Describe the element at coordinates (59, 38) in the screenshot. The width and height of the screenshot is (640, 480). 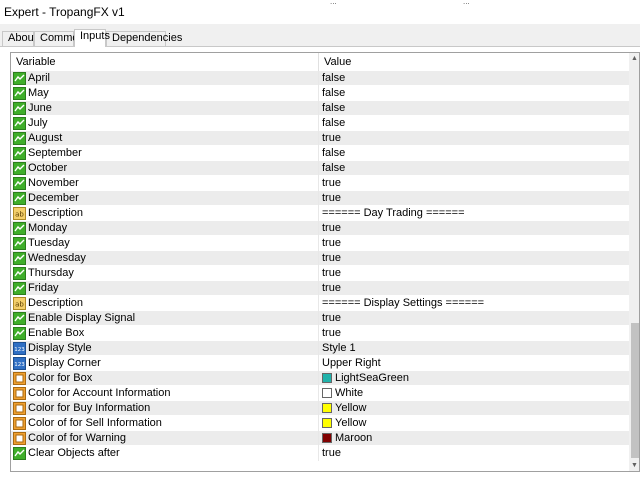
I see `tab-common: Common` at that location.